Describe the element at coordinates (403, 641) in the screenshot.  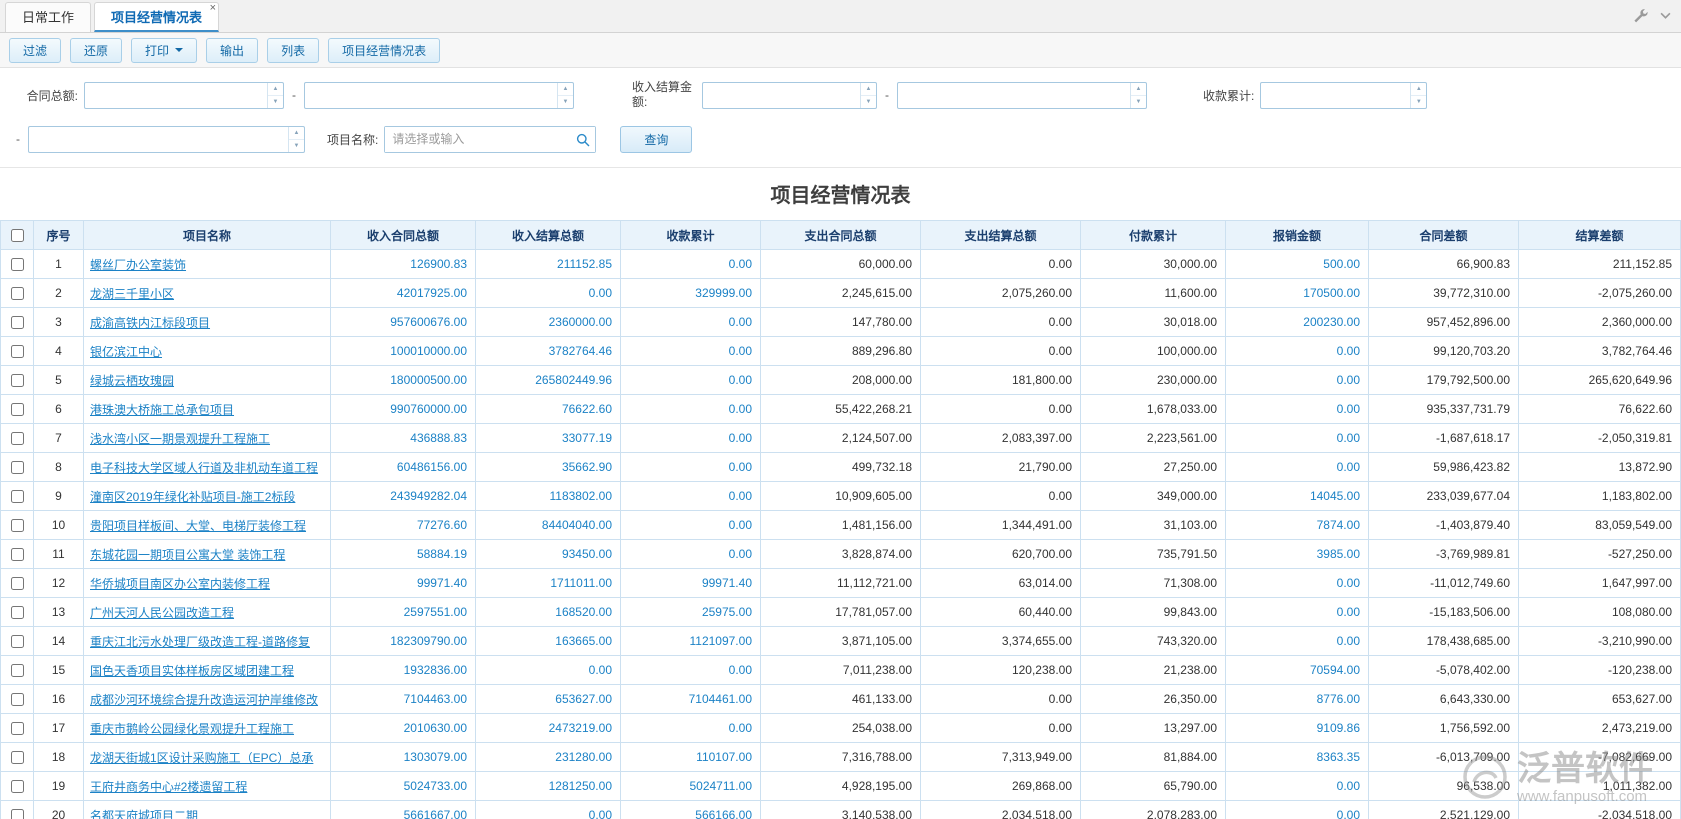
I see `cell-income-contract-total: 182309790.00` at that location.